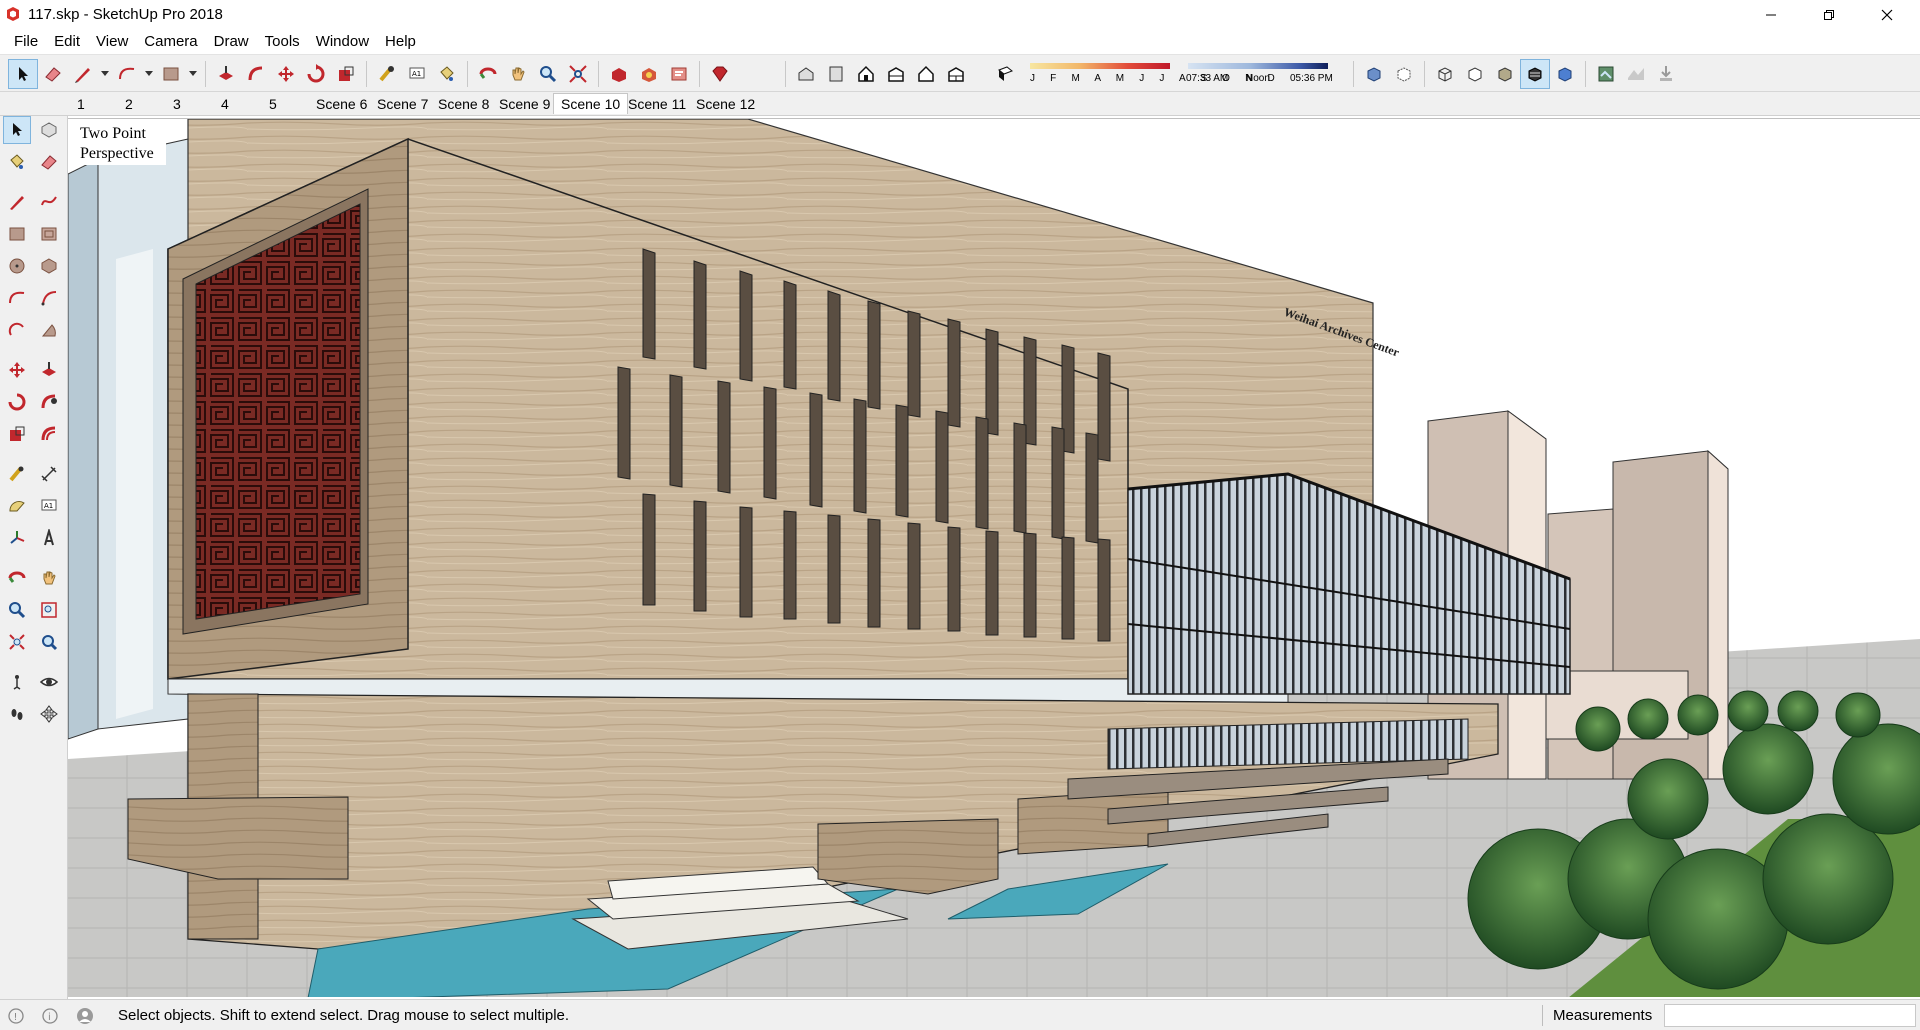  What do you see at coordinates (49, 506) in the screenshot?
I see `text-tool: A1` at bounding box center [49, 506].